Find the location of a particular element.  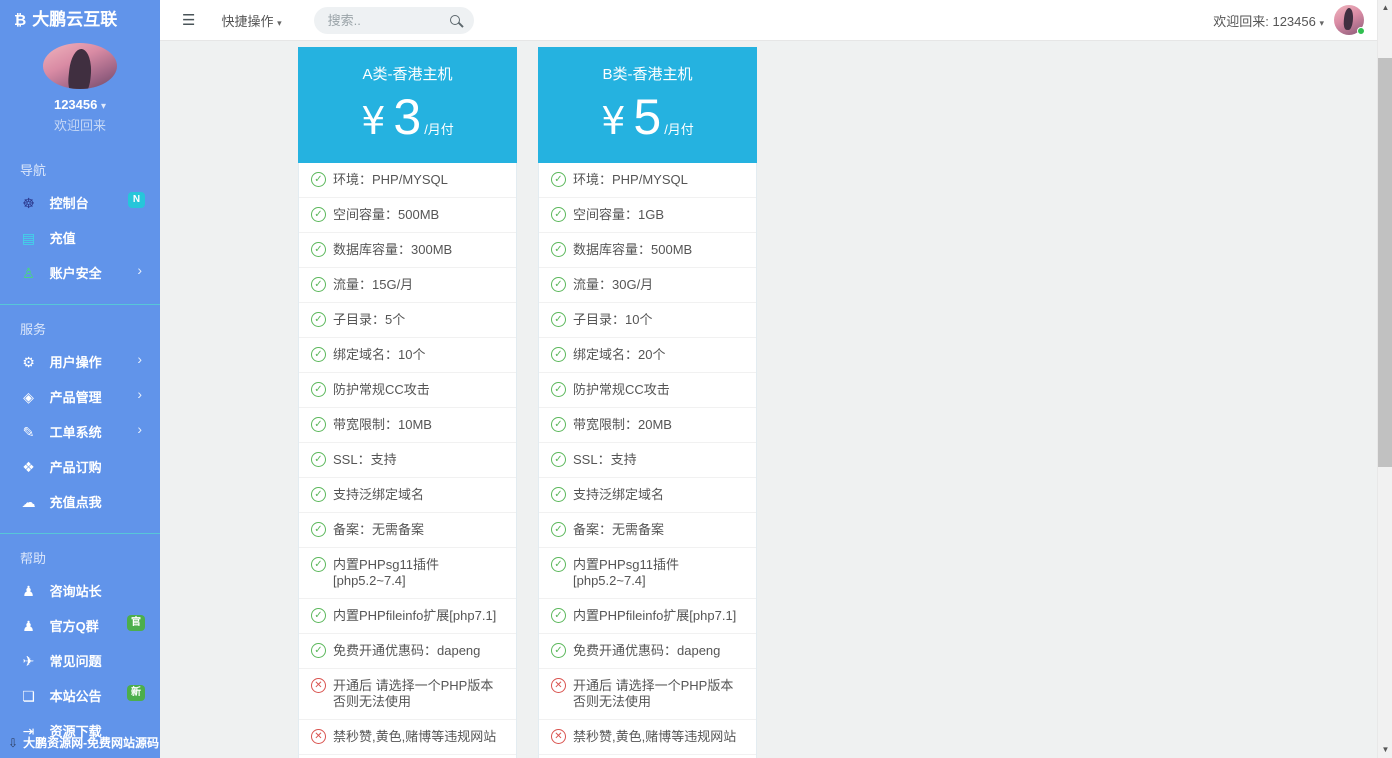

sidebar-item-console: ☸ 控制台 N is located at coordinates (80, 202).